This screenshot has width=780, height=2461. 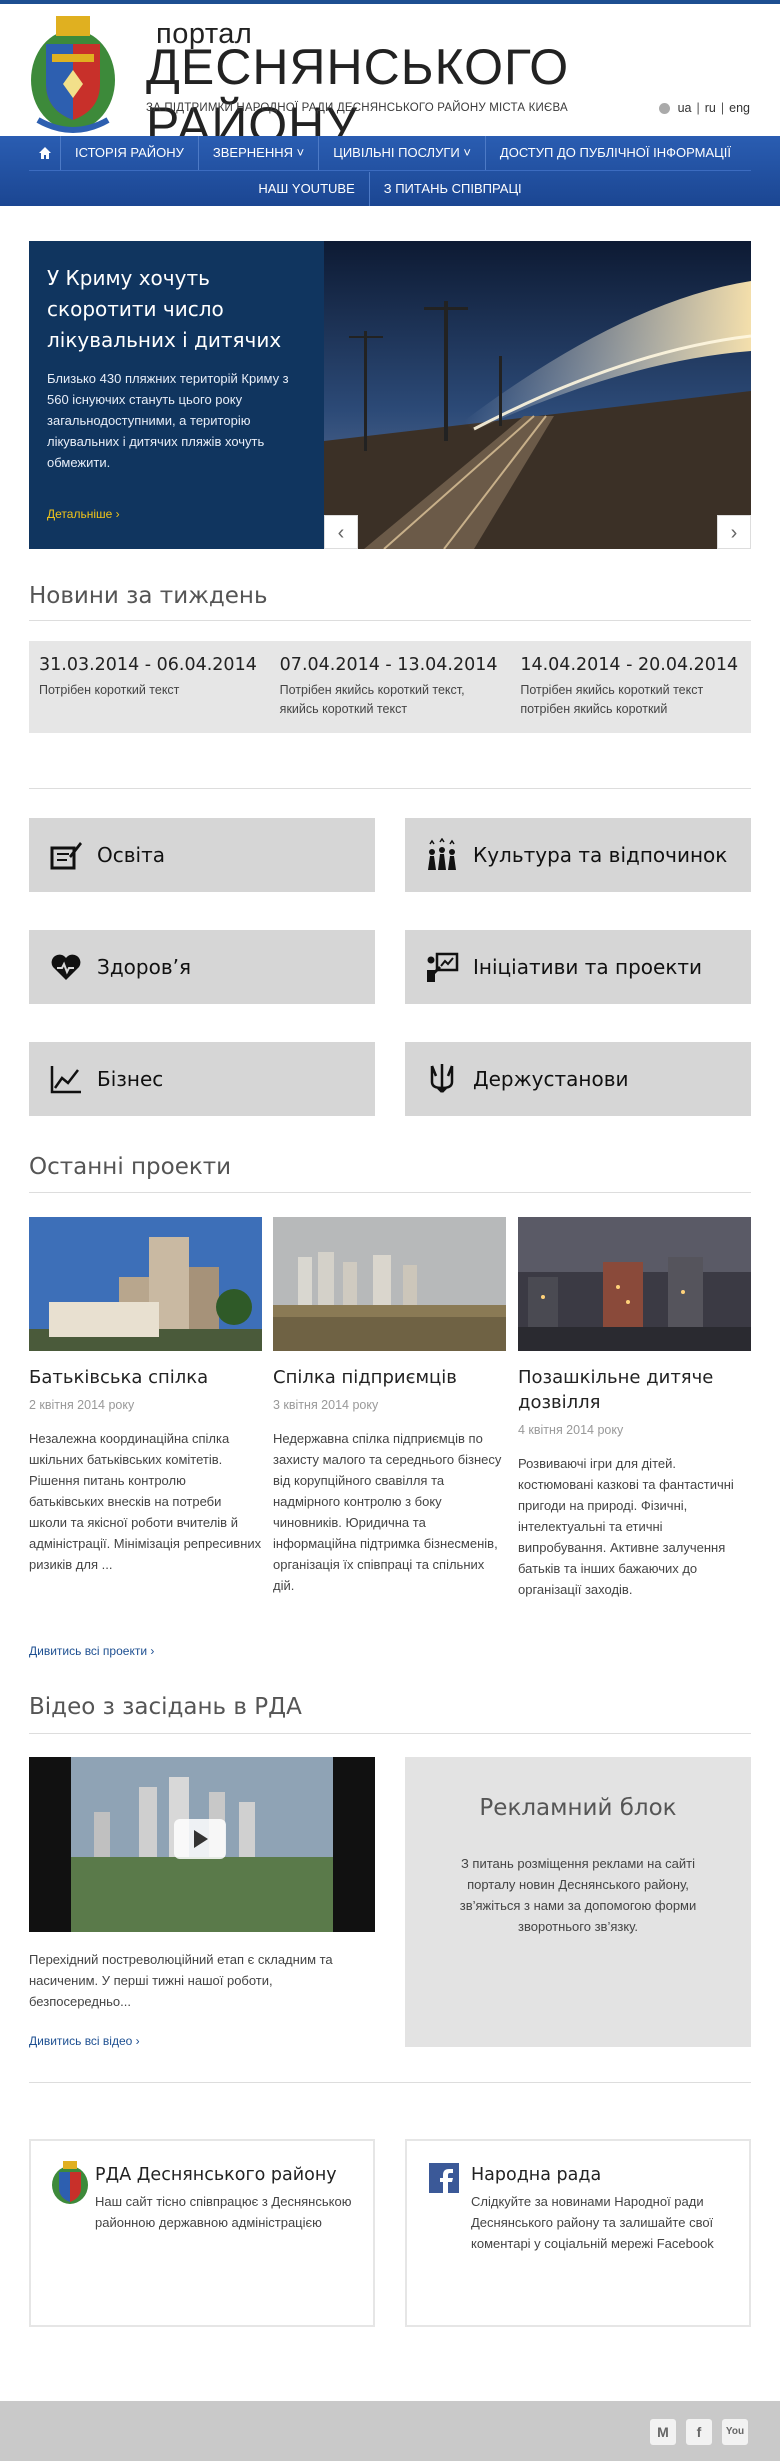 I want to click on building-photo, so click(x=145, y=1284).